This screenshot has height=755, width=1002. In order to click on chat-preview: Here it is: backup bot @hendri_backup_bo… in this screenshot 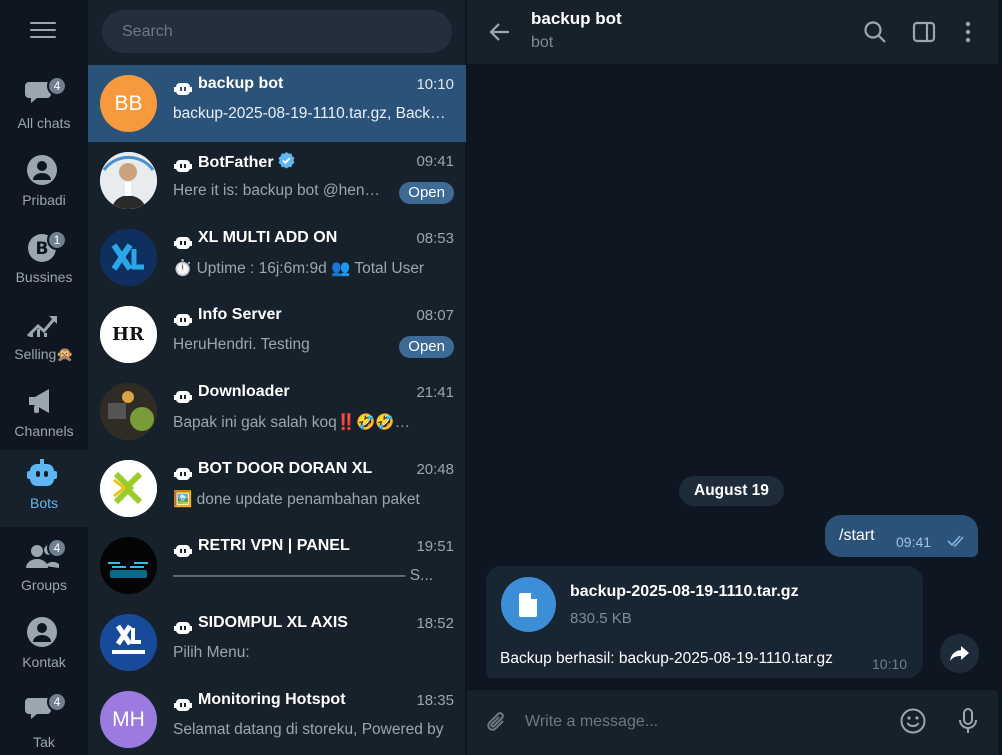, I will do `click(278, 190)`.